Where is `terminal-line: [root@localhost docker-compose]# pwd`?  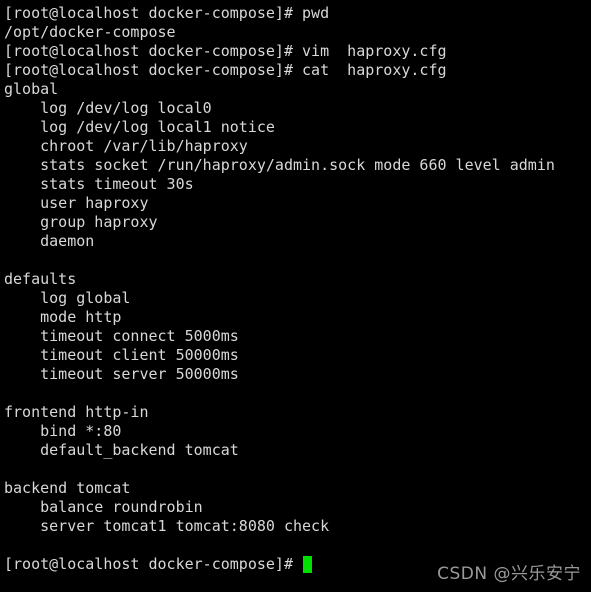 terminal-line: [root@localhost docker-compose]# pwd is located at coordinates (167, 13).